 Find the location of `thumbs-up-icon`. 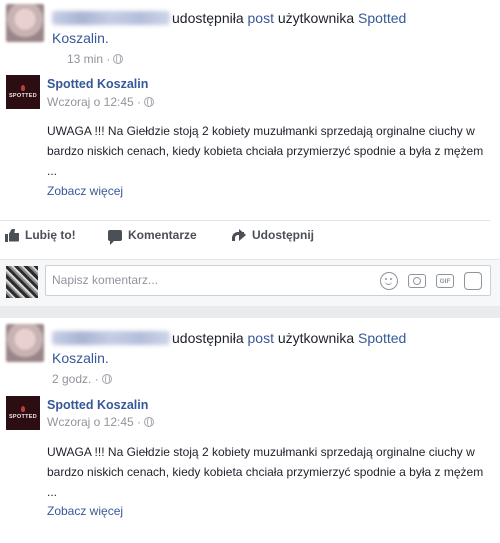

thumbs-up-icon is located at coordinates (12, 235).